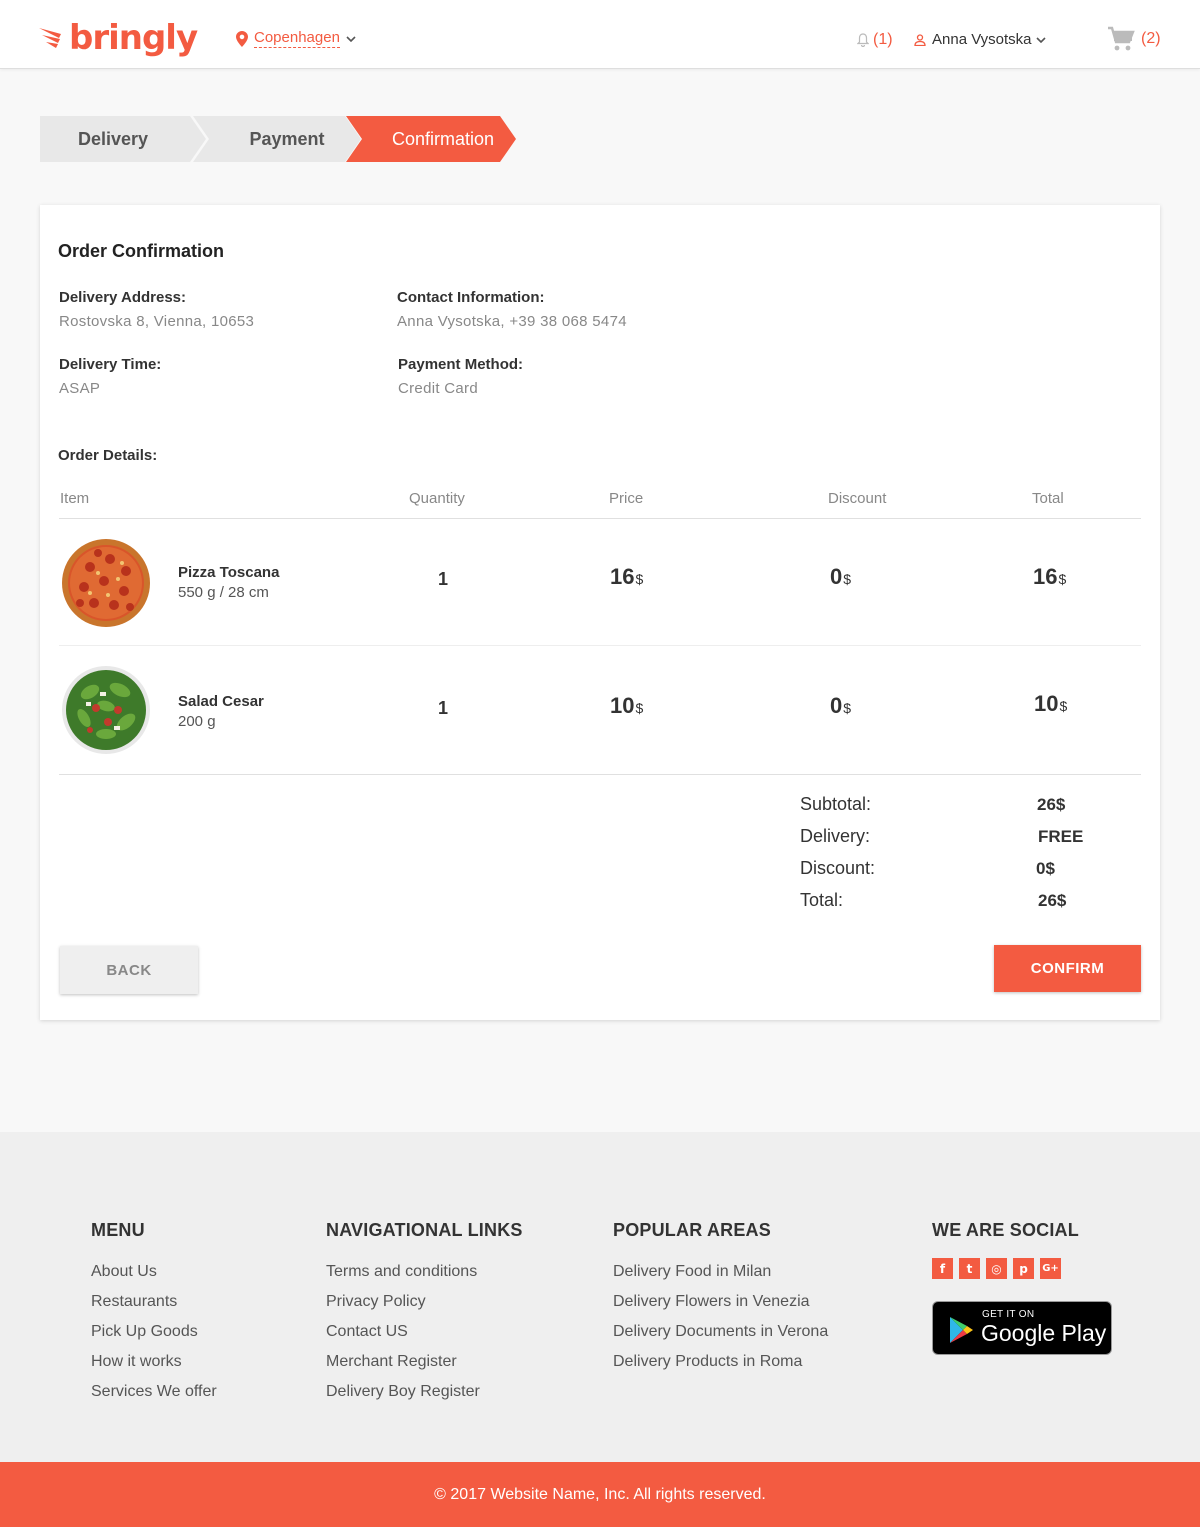 This screenshot has height=1527, width=1200. Describe the element at coordinates (223, 592) in the screenshot. I see `item-description: 550 g / 28 cm` at that location.